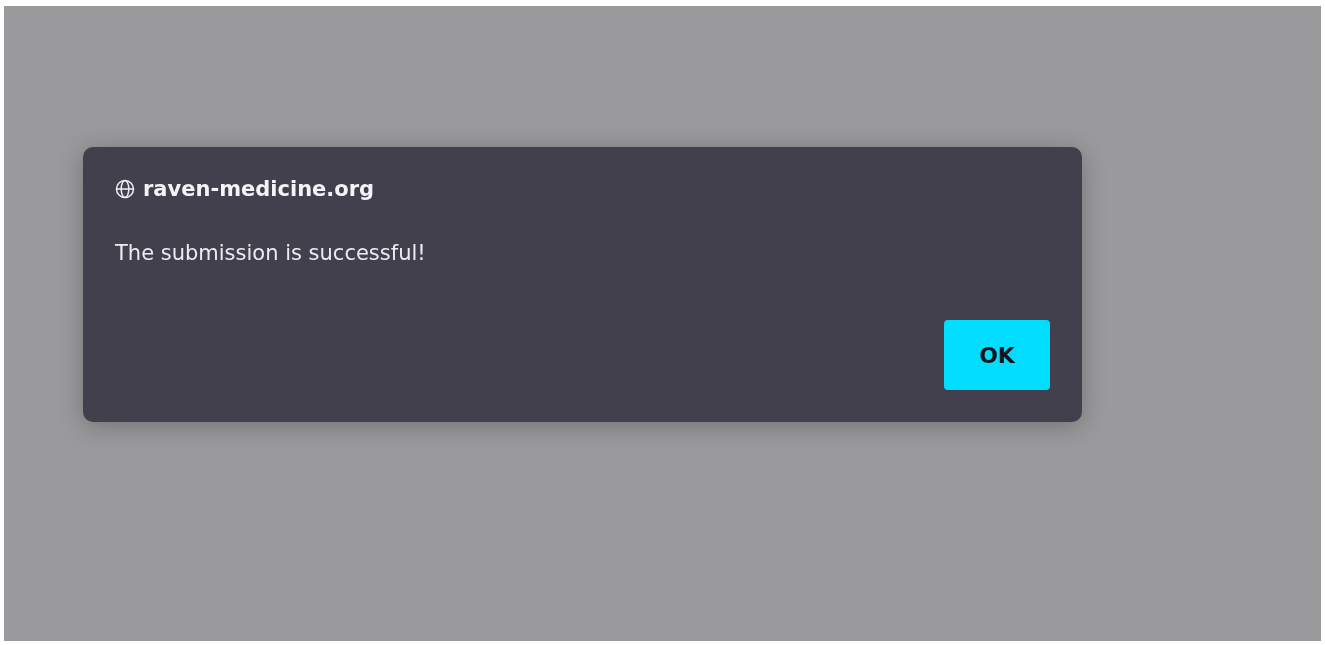  What do you see at coordinates (259, 189) in the screenshot?
I see `site-origin: raven-medicine.org` at bounding box center [259, 189].